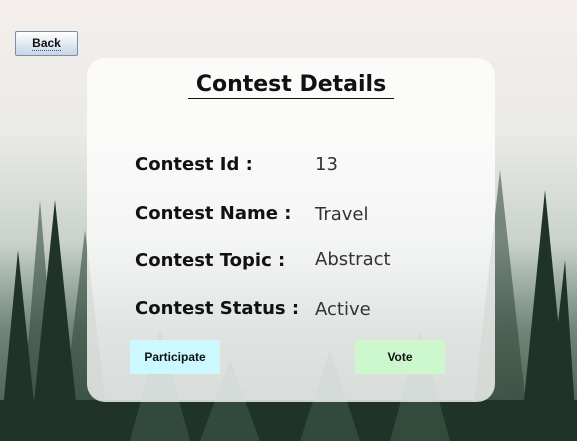 This screenshot has width=577, height=441. Describe the element at coordinates (343, 309) in the screenshot. I see `contest-status-value: Active` at that location.